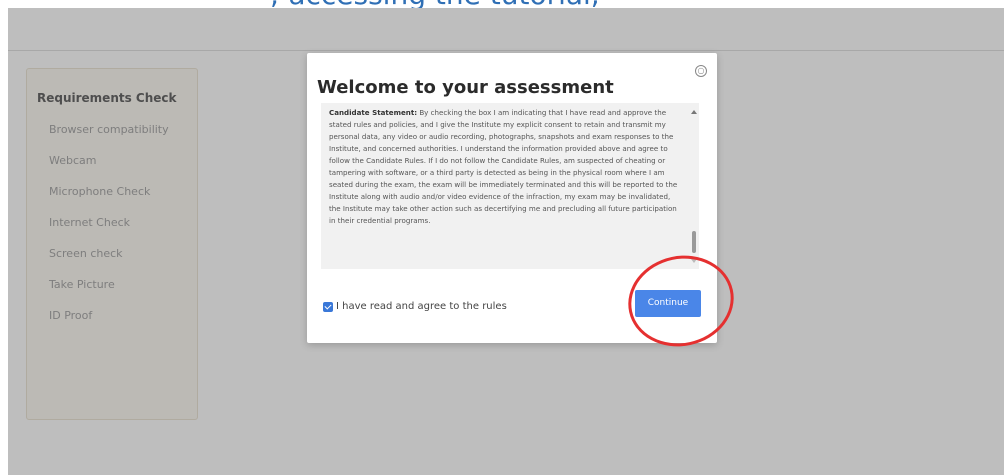 This screenshot has width=1004, height=475. What do you see at coordinates (694, 242) in the screenshot?
I see `scroll-thumb` at bounding box center [694, 242].